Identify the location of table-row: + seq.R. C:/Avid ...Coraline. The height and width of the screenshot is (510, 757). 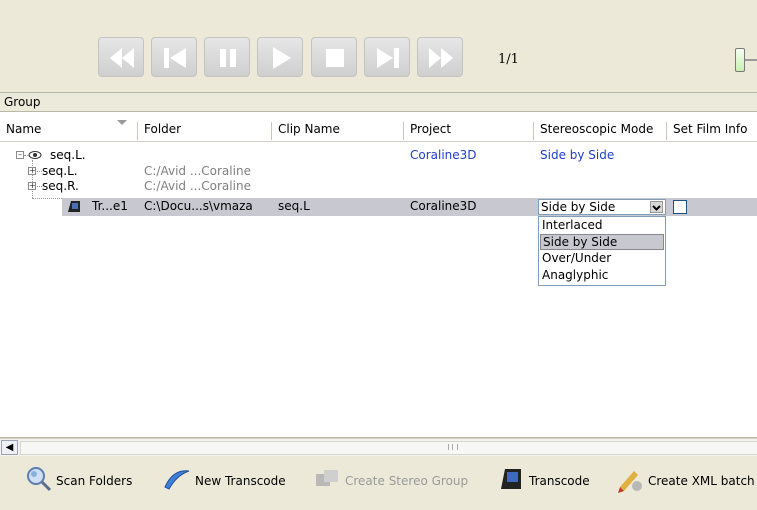
(378, 186).